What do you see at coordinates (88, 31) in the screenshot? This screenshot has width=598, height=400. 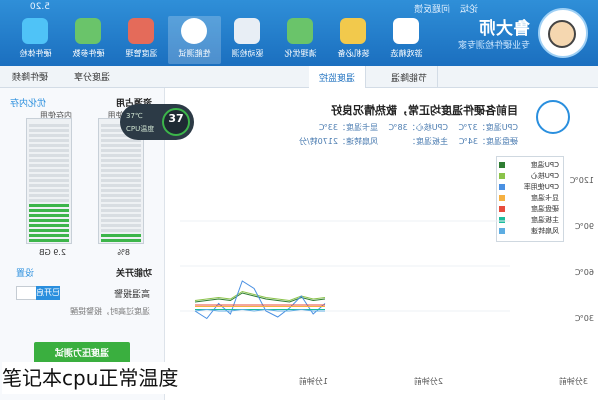 I see `board-icon` at bounding box center [88, 31].